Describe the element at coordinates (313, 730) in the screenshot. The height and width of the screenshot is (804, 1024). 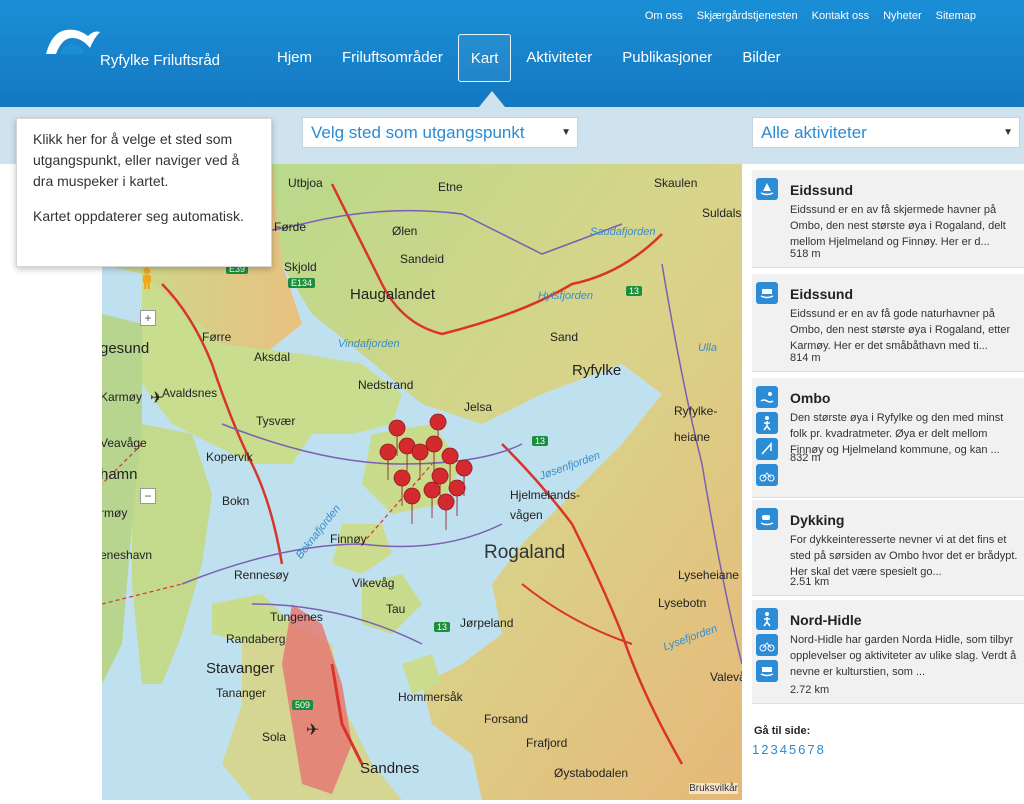
I see `airport-icon: ✈` at that location.